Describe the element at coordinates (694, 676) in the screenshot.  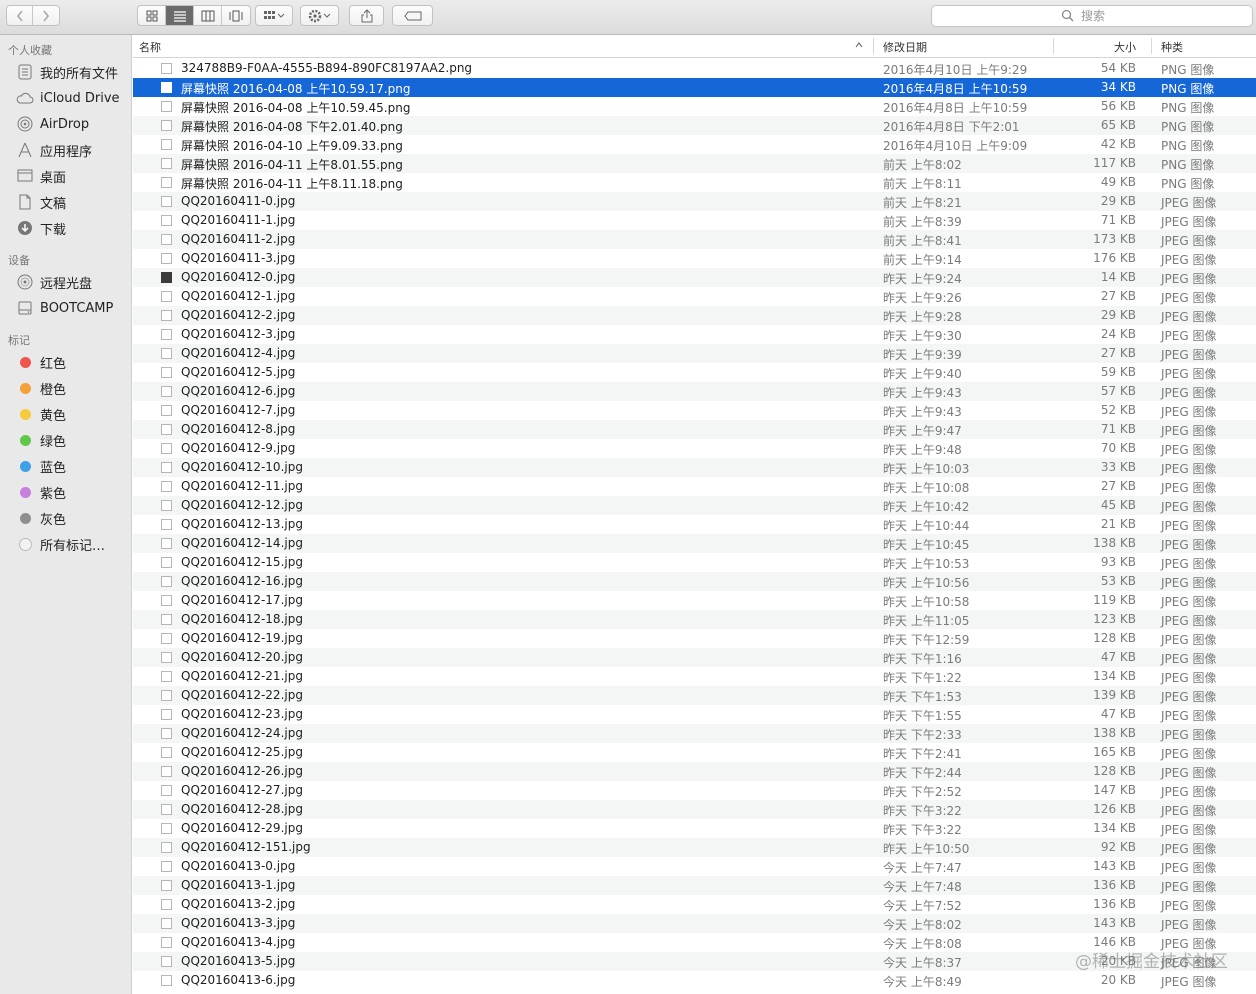
I see `file-row: QQ20160412-21.jpg 昨天 下午1:22 134 KB JPEG 图像` at that location.